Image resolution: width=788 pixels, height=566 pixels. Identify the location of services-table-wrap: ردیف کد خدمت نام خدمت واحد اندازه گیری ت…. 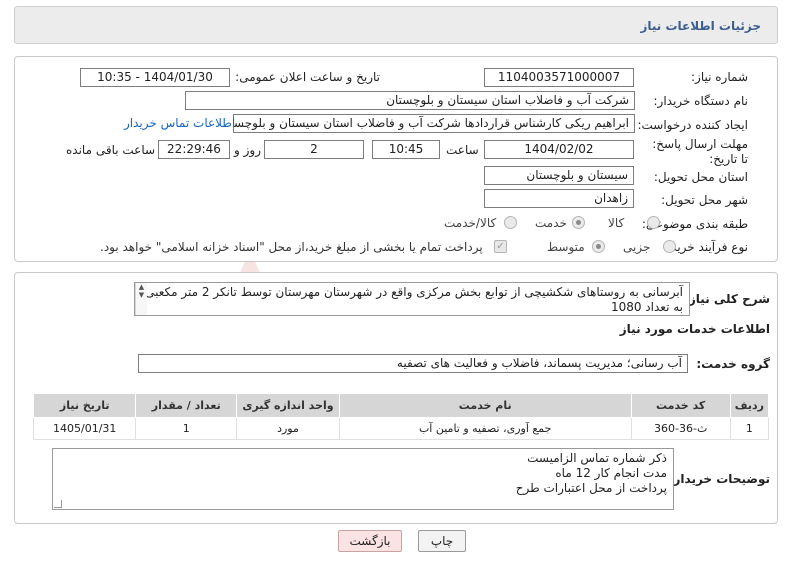
(401, 416).